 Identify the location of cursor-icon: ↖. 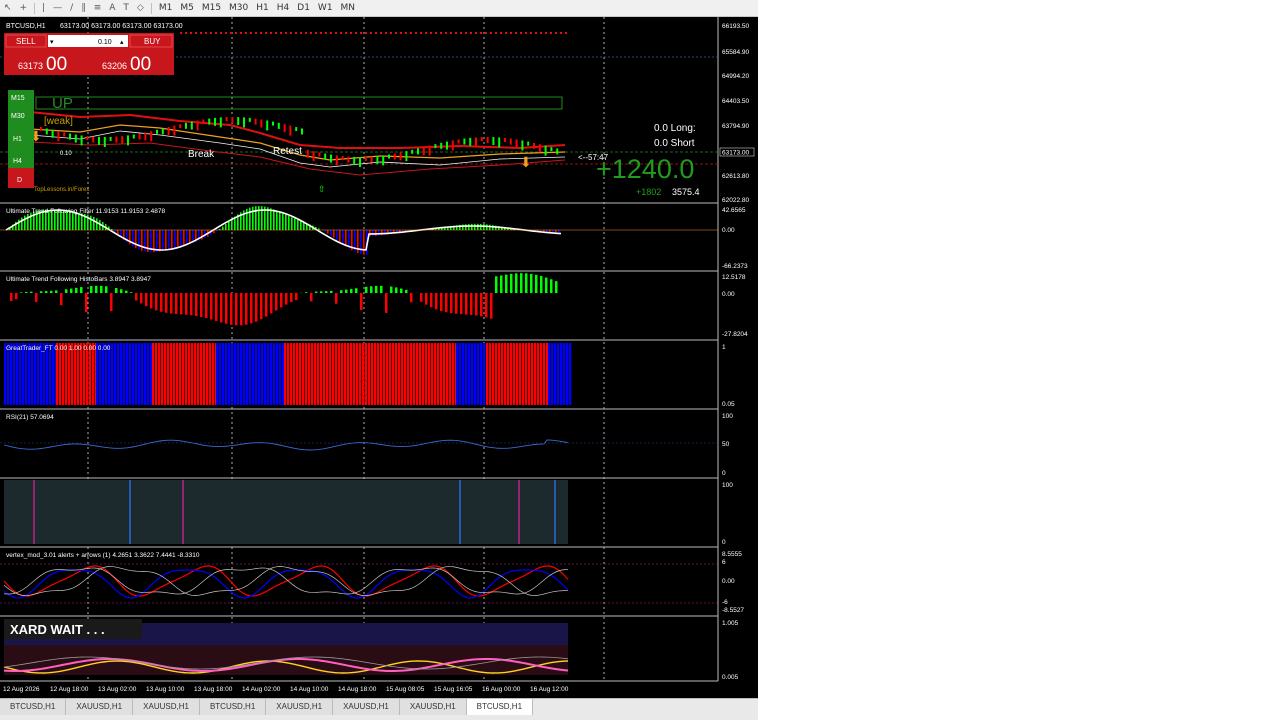
(8, 8).